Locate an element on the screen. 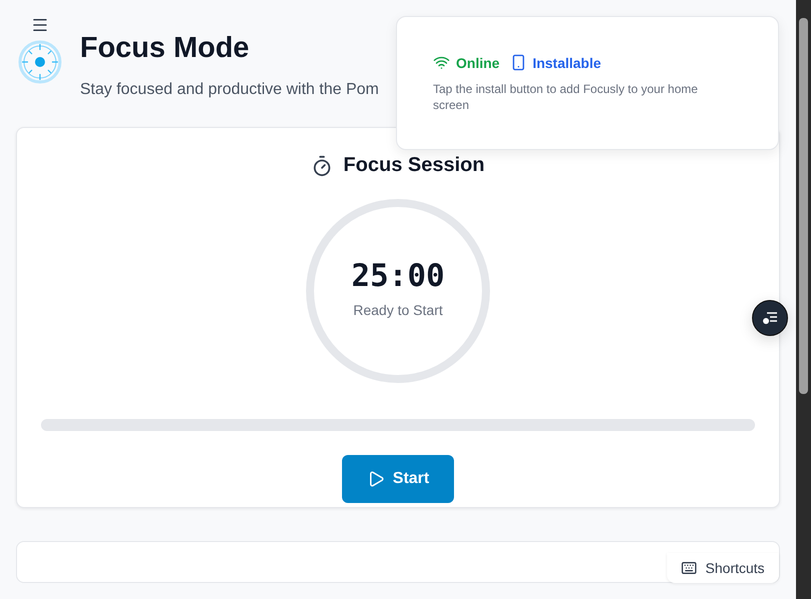 The height and width of the screenshot is (599, 811). timer-display: 25:00 is located at coordinates (398, 276).